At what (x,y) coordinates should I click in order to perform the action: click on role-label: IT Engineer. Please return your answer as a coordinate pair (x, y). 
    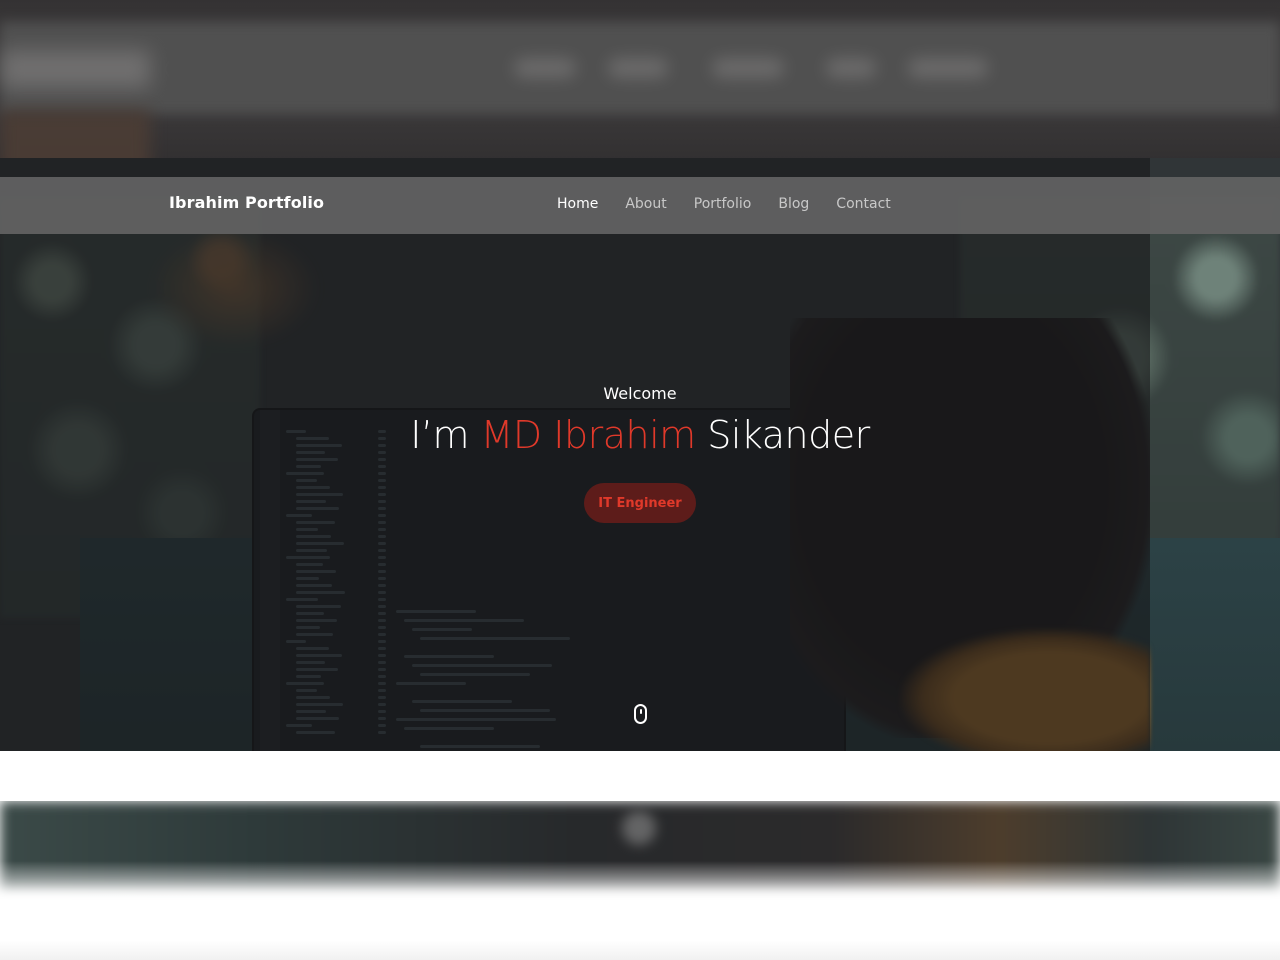
    Looking at the image, I should click on (640, 503).